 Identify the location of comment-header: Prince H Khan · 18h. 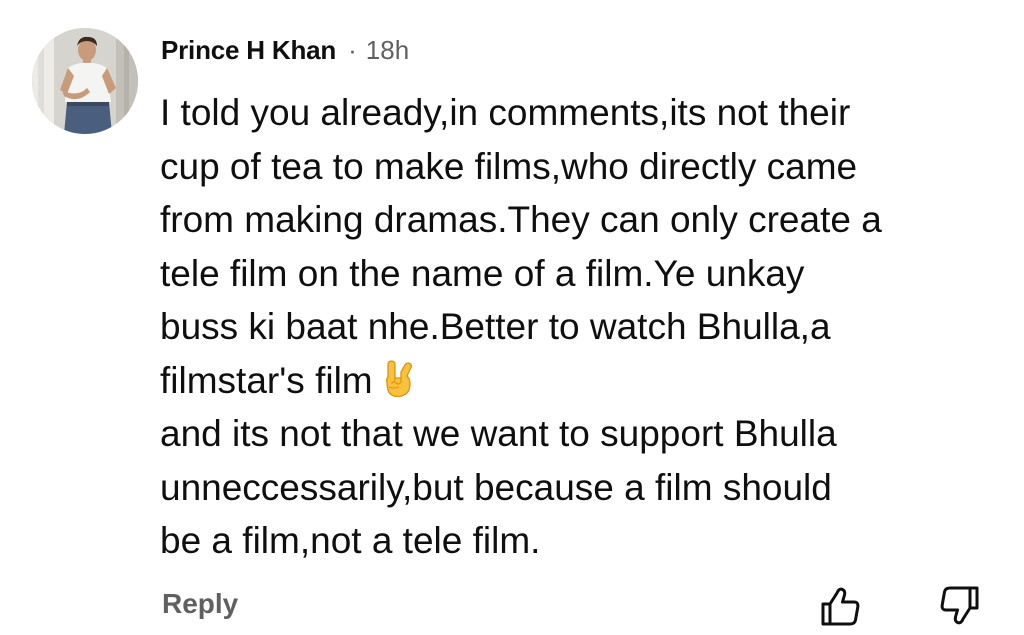
(285, 50).